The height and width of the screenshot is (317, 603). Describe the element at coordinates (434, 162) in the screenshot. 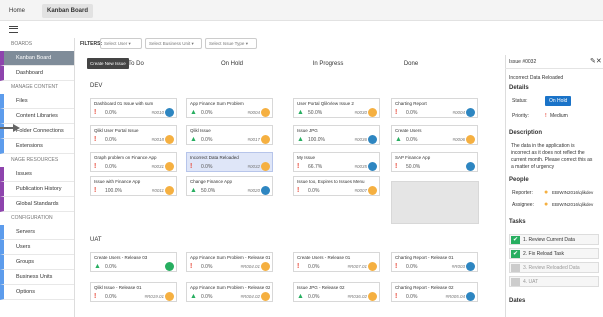

I see `issue-card: SAP Finance App! 50.0%` at that location.